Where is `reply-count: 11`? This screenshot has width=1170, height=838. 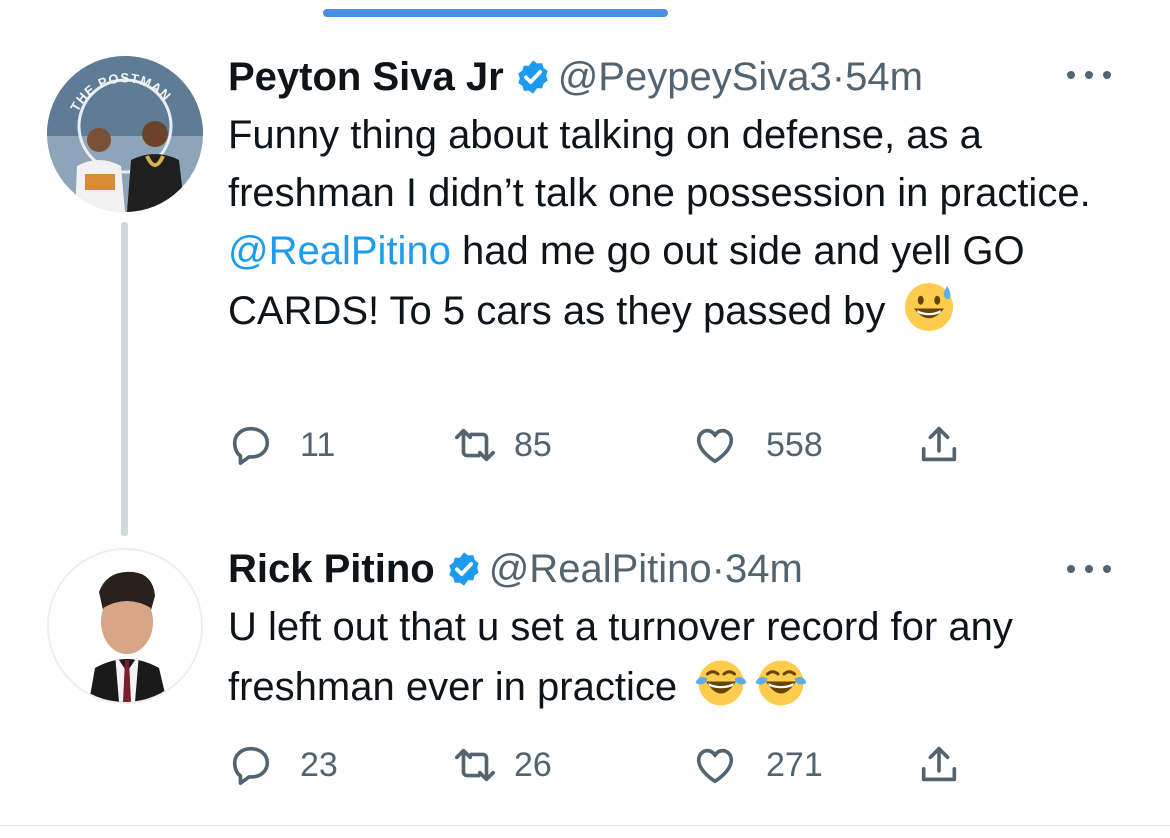 reply-count: 11 is located at coordinates (318, 444).